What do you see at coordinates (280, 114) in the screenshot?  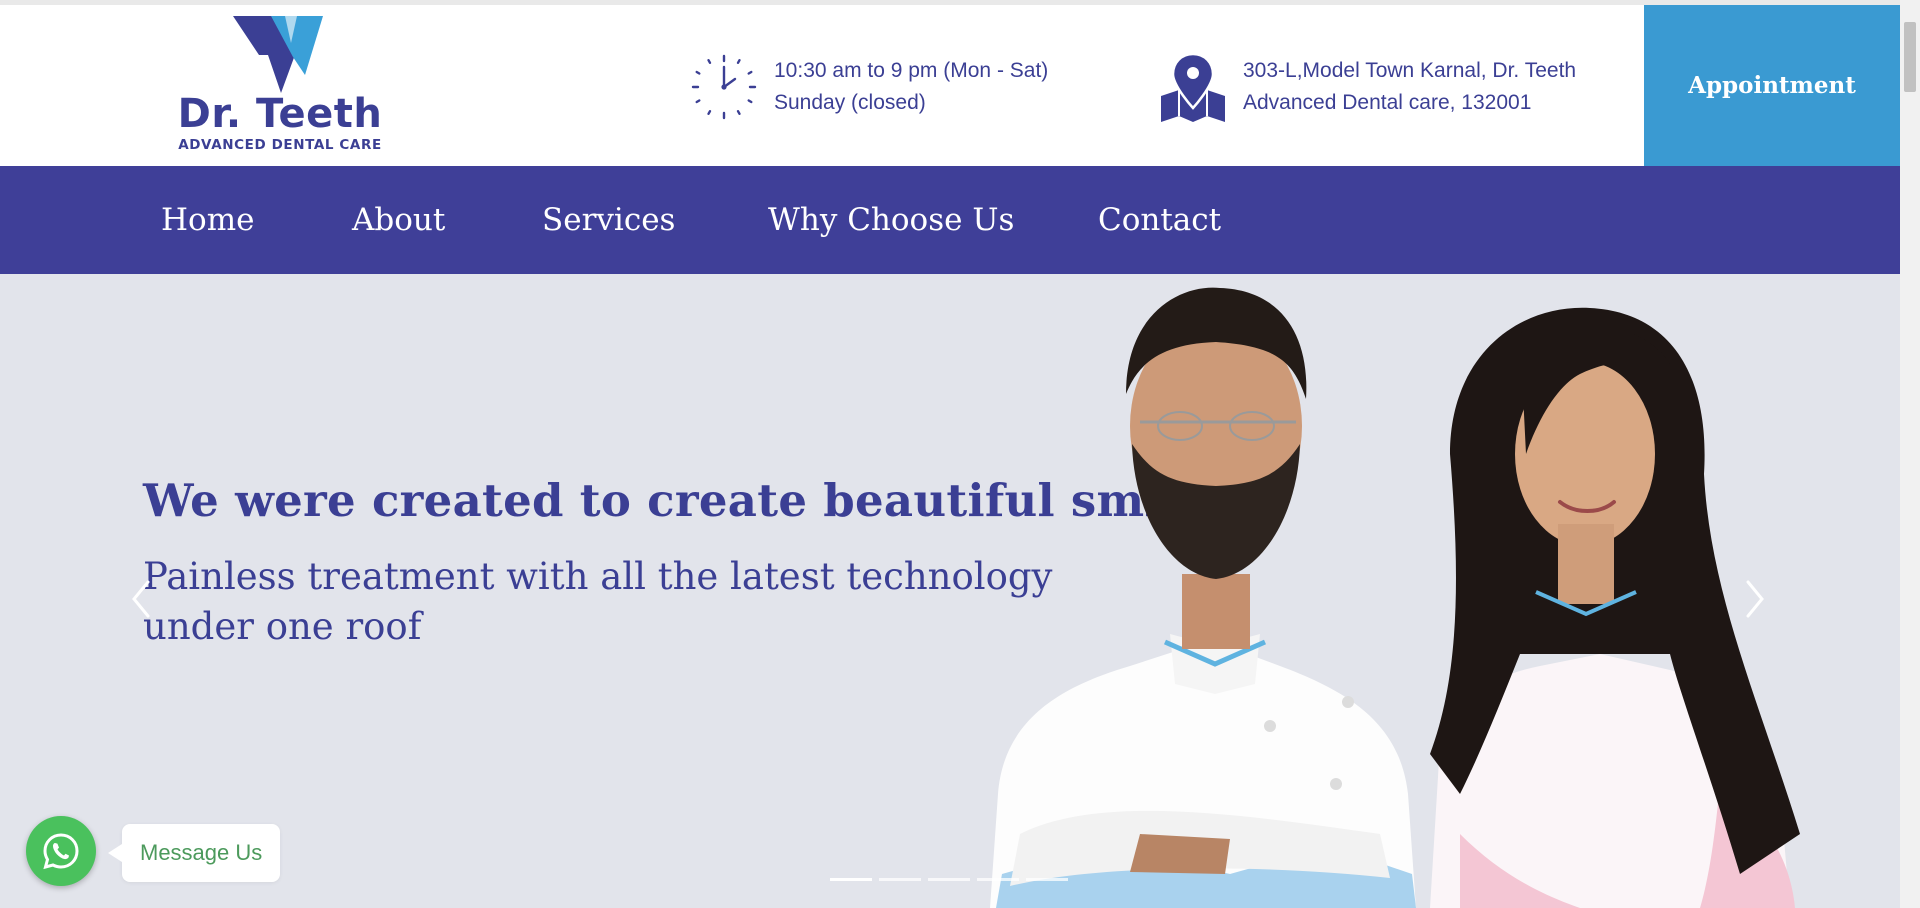 I see `logo-name: Dr. Teeth` at bounding box center [280, 114].